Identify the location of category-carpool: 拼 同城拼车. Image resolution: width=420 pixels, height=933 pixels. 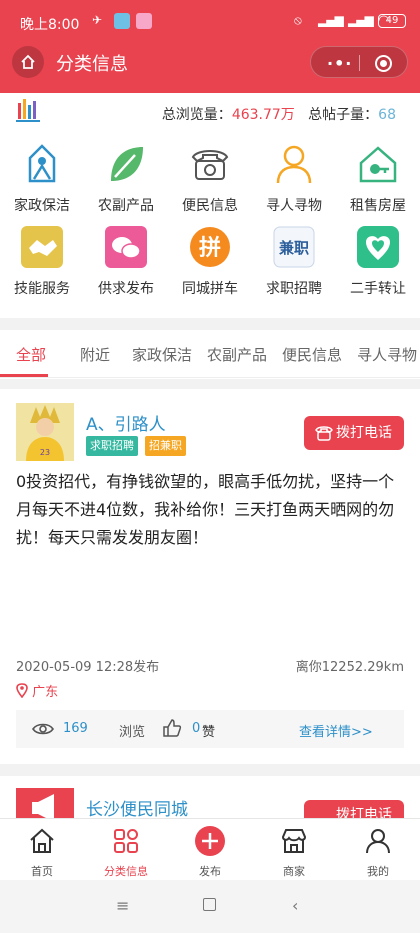
(210, 267).